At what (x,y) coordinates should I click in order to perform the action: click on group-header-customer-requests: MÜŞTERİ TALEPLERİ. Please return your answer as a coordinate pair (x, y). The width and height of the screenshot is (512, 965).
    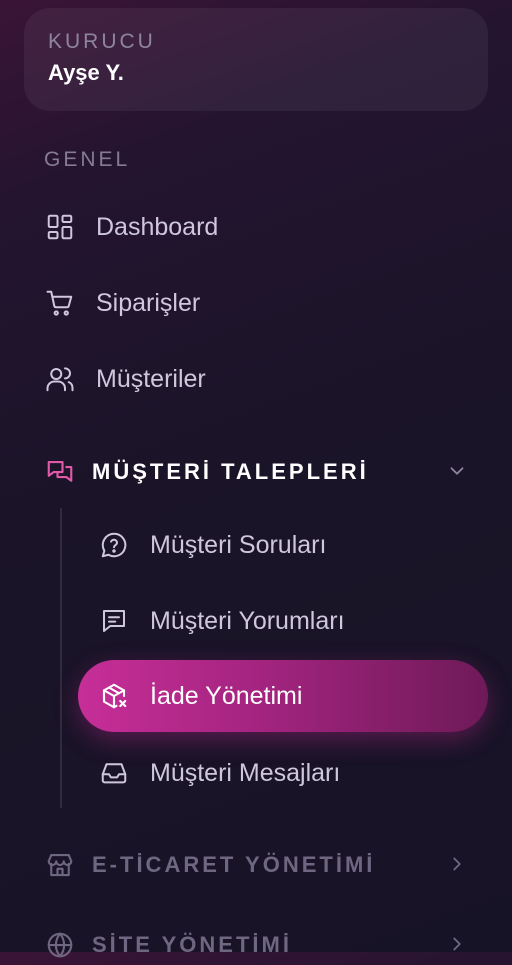
    Looking at the image, I should click on (256, 472).